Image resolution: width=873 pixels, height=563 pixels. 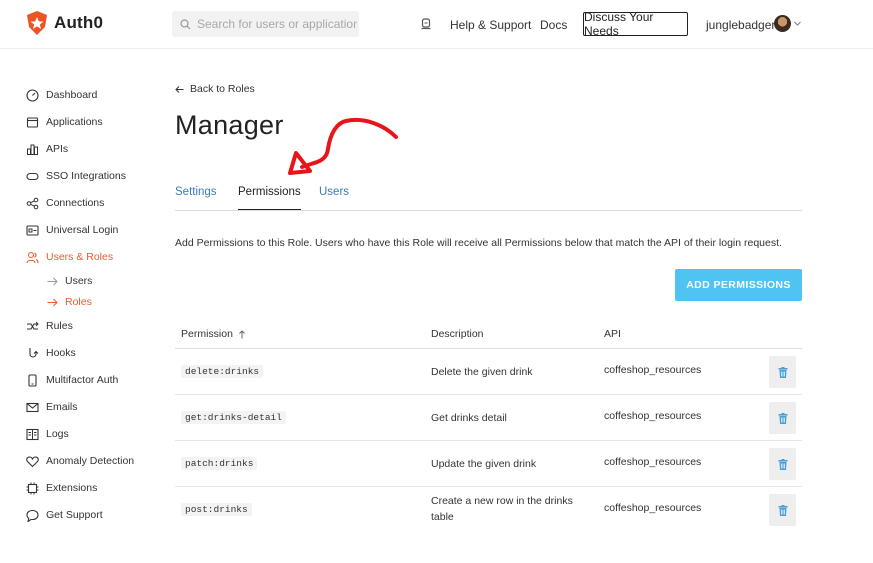 I want to click on sso-icon, so click(x=32, y=176).